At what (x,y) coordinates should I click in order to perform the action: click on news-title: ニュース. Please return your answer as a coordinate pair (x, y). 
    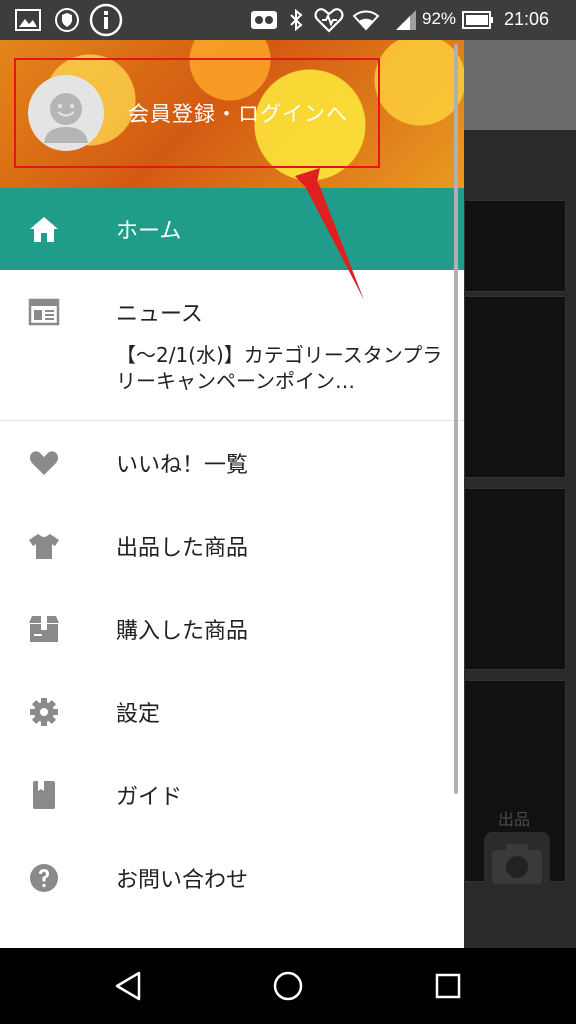
    Looking at the image, I should click on (159, 314).